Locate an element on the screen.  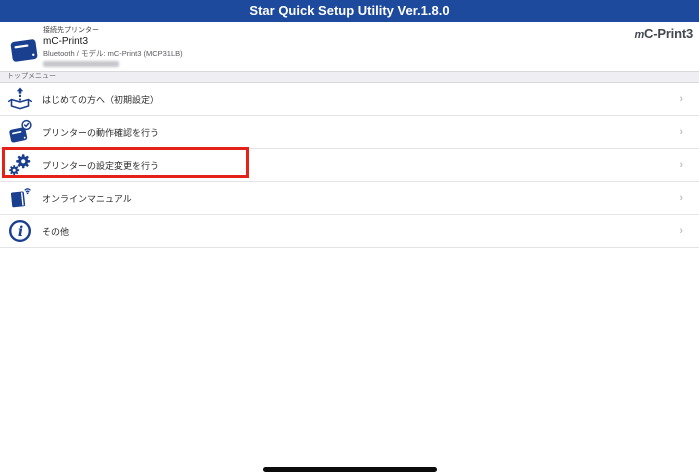
unbox-arrow-icon is located at coordinates (20, 98).